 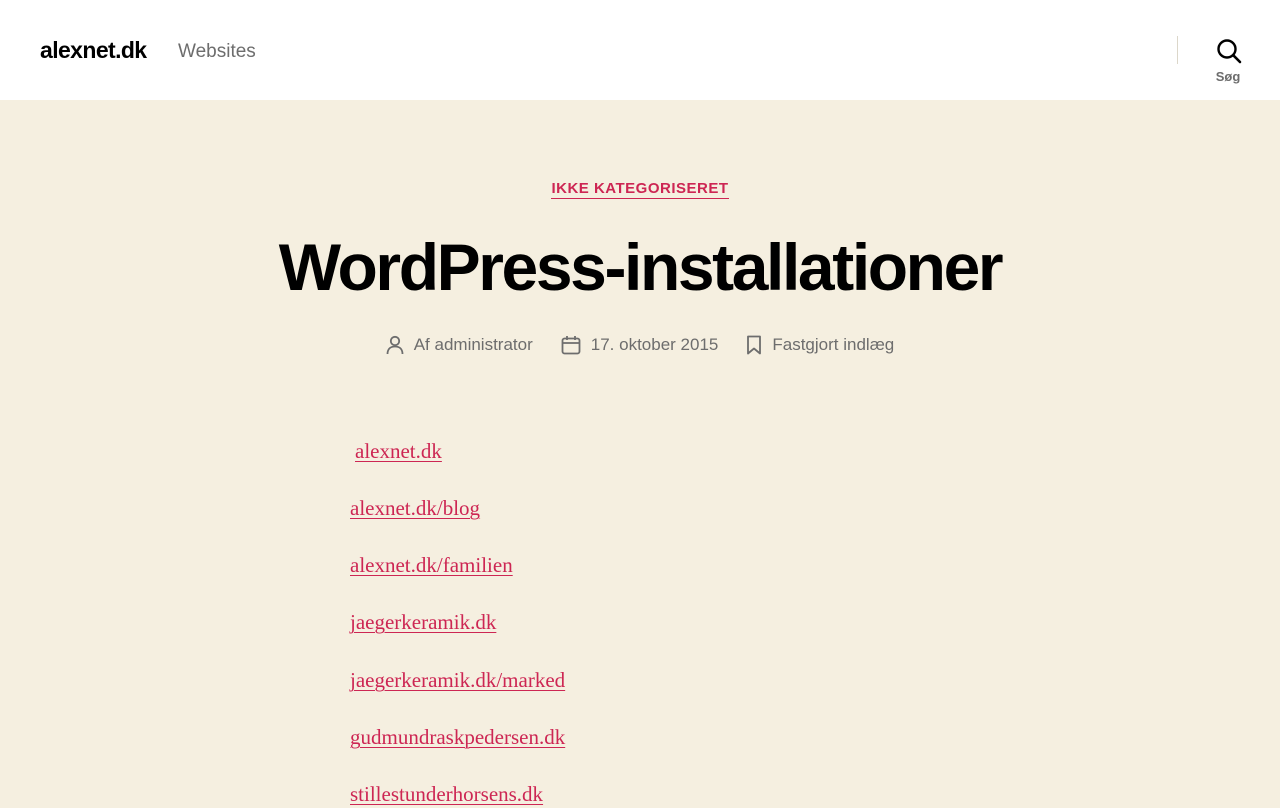 What do you see at coordinates (457, 680) in the screenshot?
I see `content-link: jaegerkeramik.dk/marked` at bounding box center [457, 680].